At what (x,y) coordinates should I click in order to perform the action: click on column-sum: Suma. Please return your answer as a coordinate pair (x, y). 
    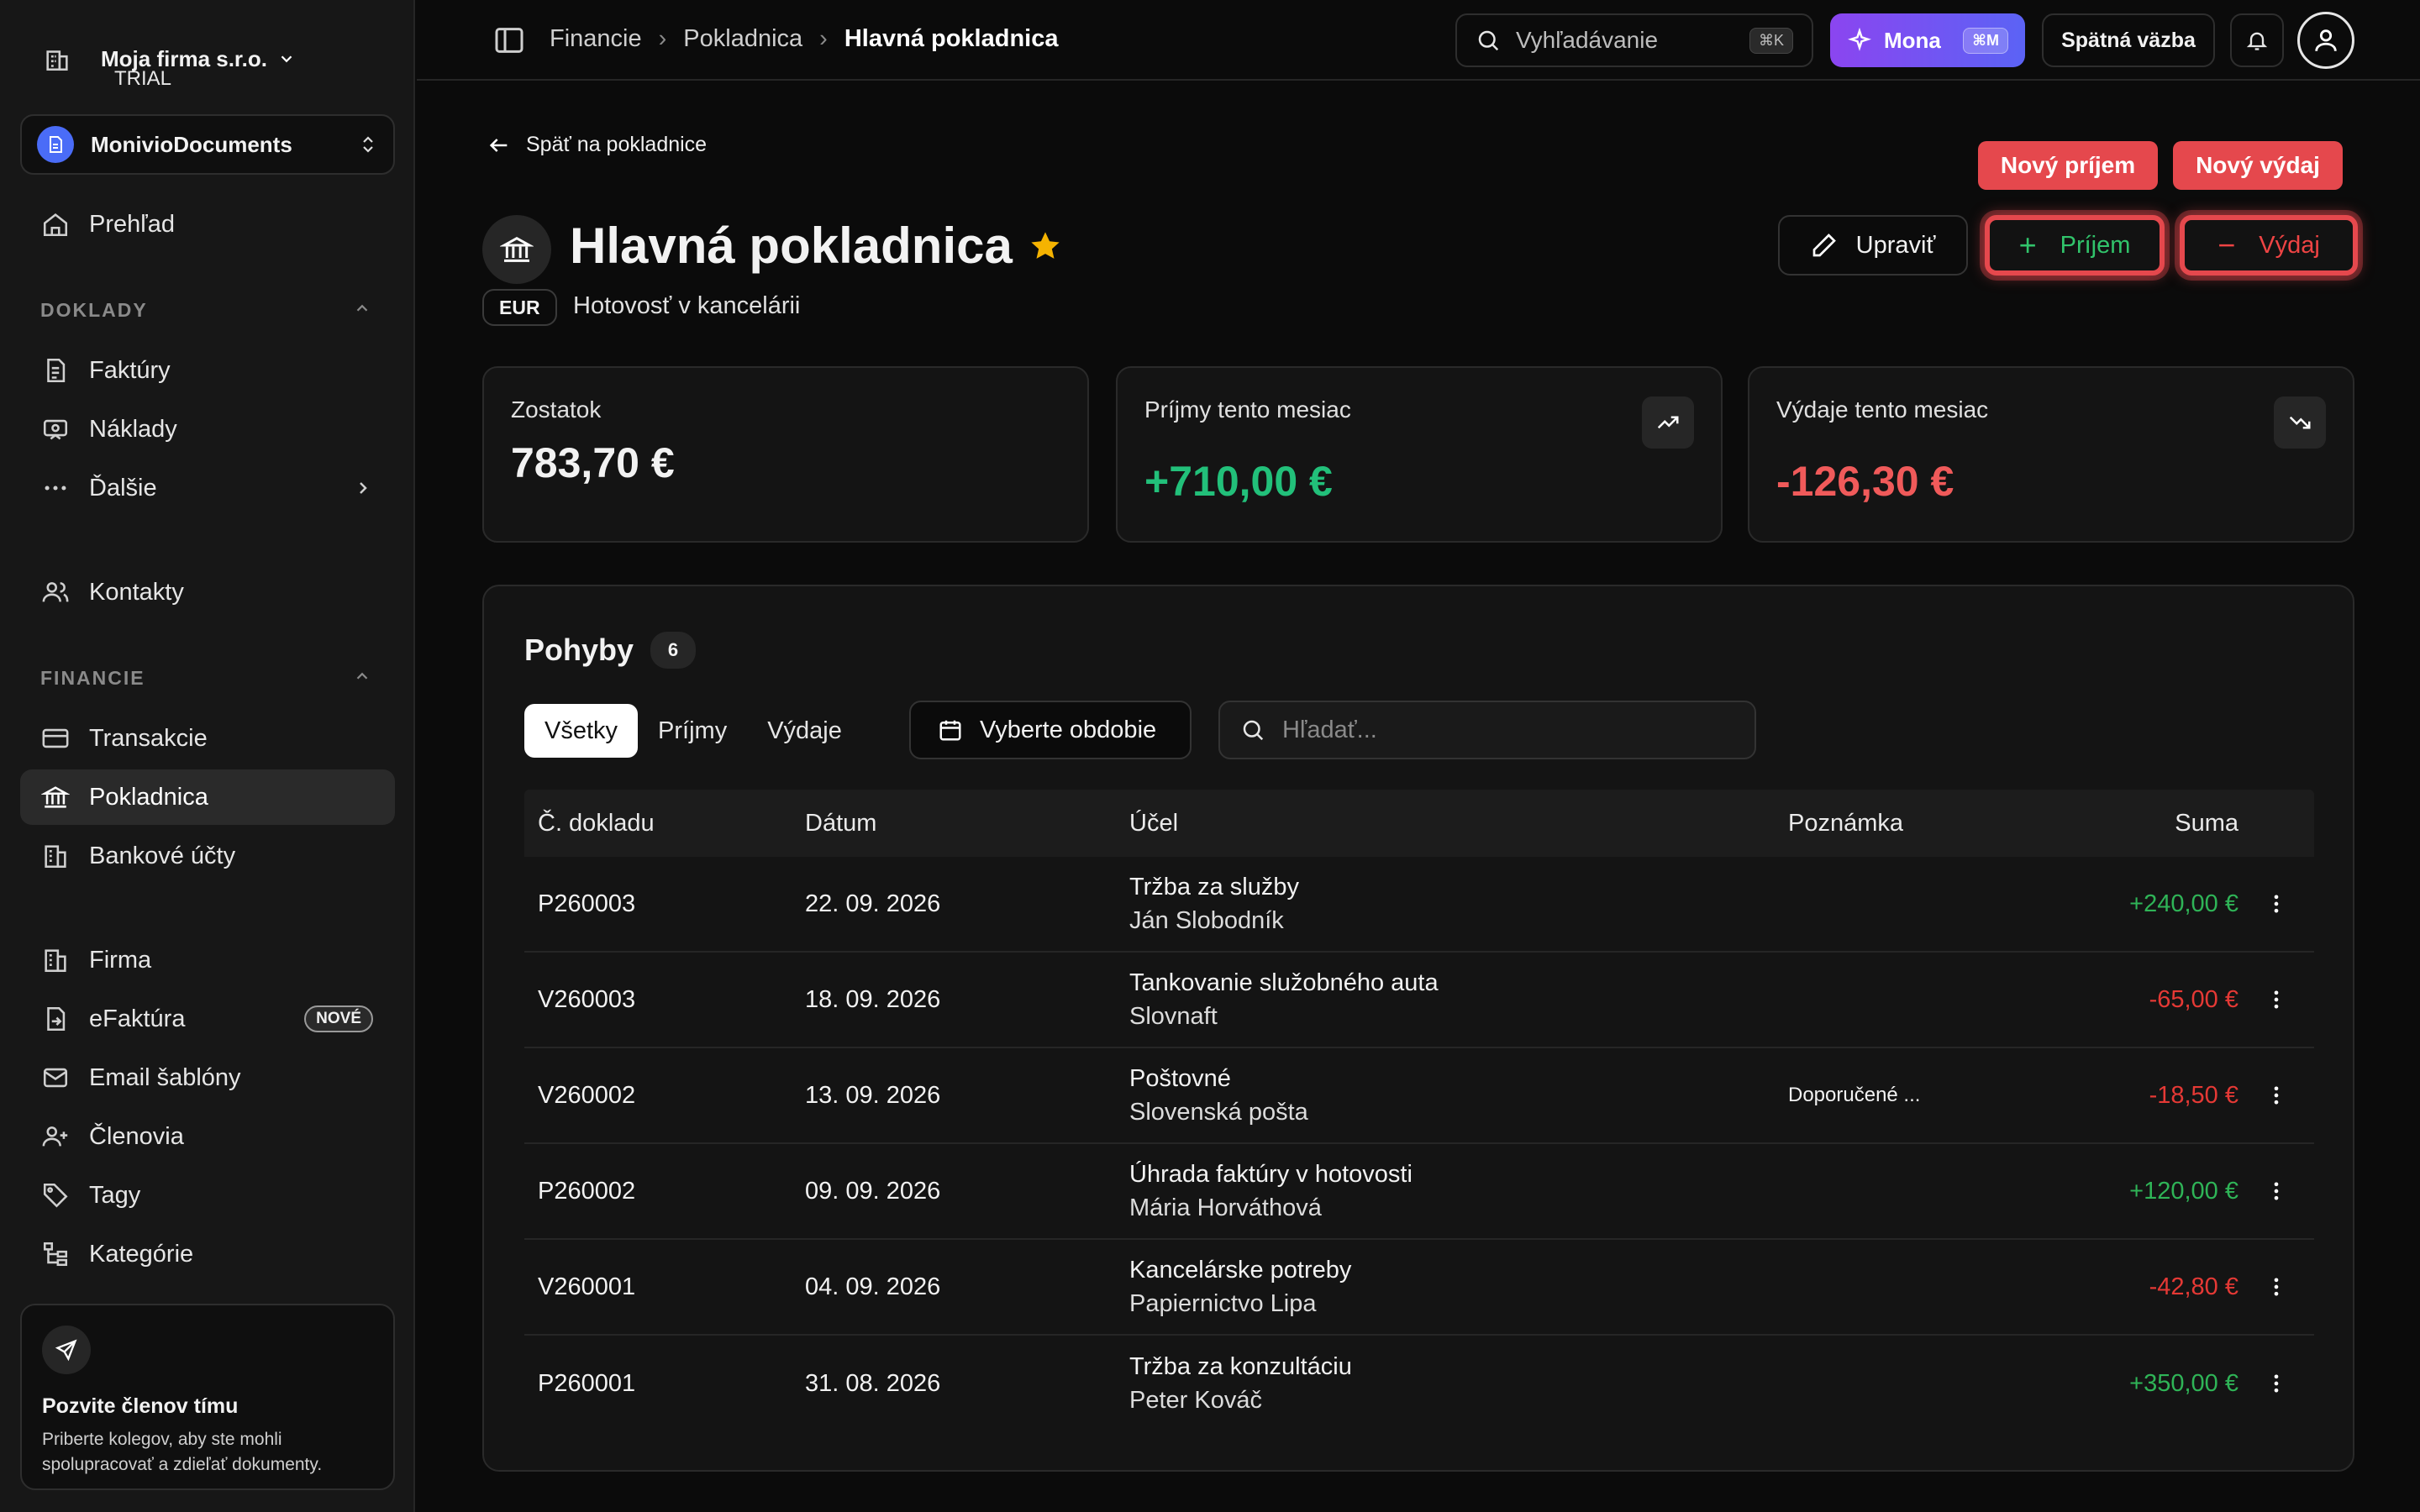
    Looking at the image, I should click on (2164, 823).